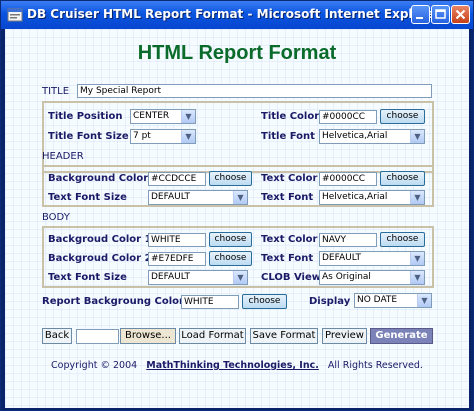  I want to click on close-button, so click(460, 14).